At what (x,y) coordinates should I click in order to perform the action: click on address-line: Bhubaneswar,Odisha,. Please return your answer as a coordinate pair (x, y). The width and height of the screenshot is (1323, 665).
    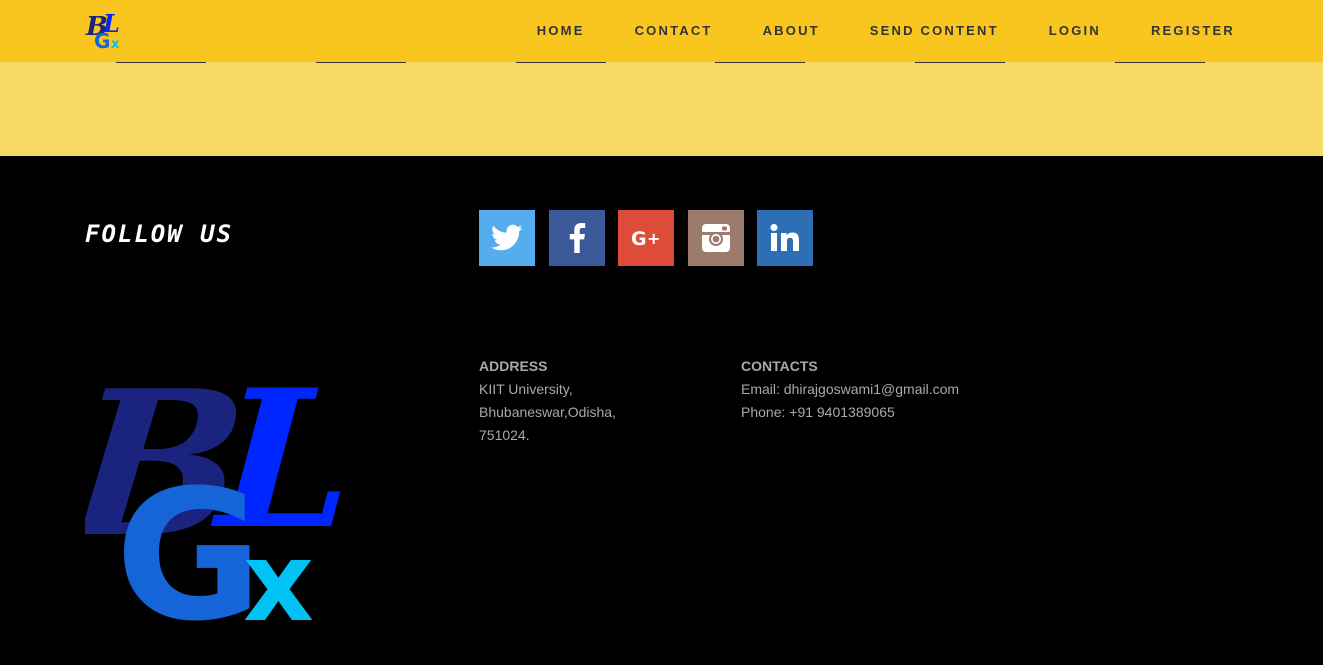
    Looking at the image, I should click on (547, 412).